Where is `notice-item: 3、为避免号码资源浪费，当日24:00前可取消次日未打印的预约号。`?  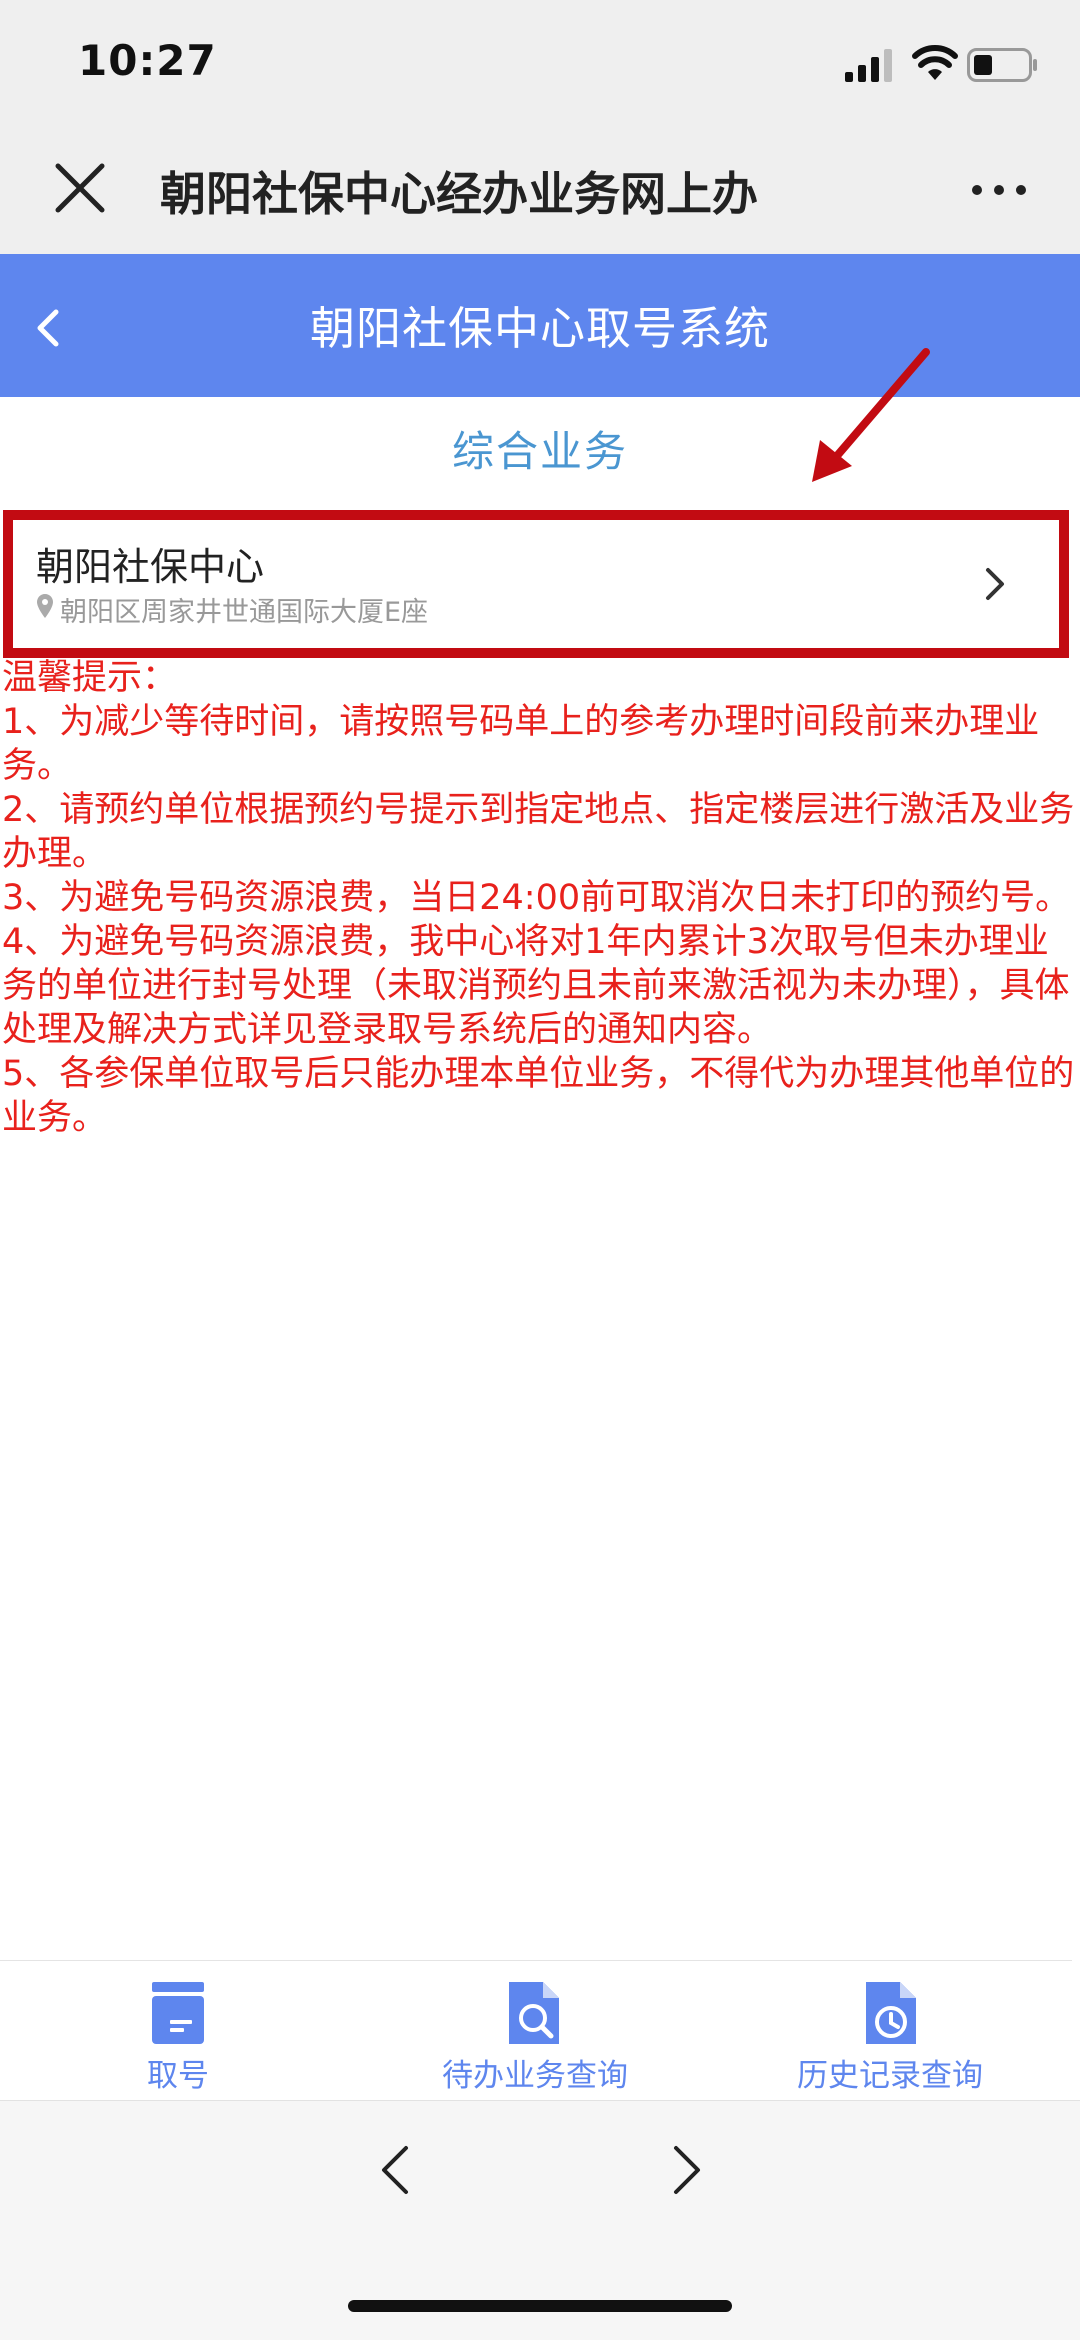 notice-item: 3、为避免号码资源浪费，当日24:00前可取消次日未打印的预约号。 is located at coordinates (536, 898).